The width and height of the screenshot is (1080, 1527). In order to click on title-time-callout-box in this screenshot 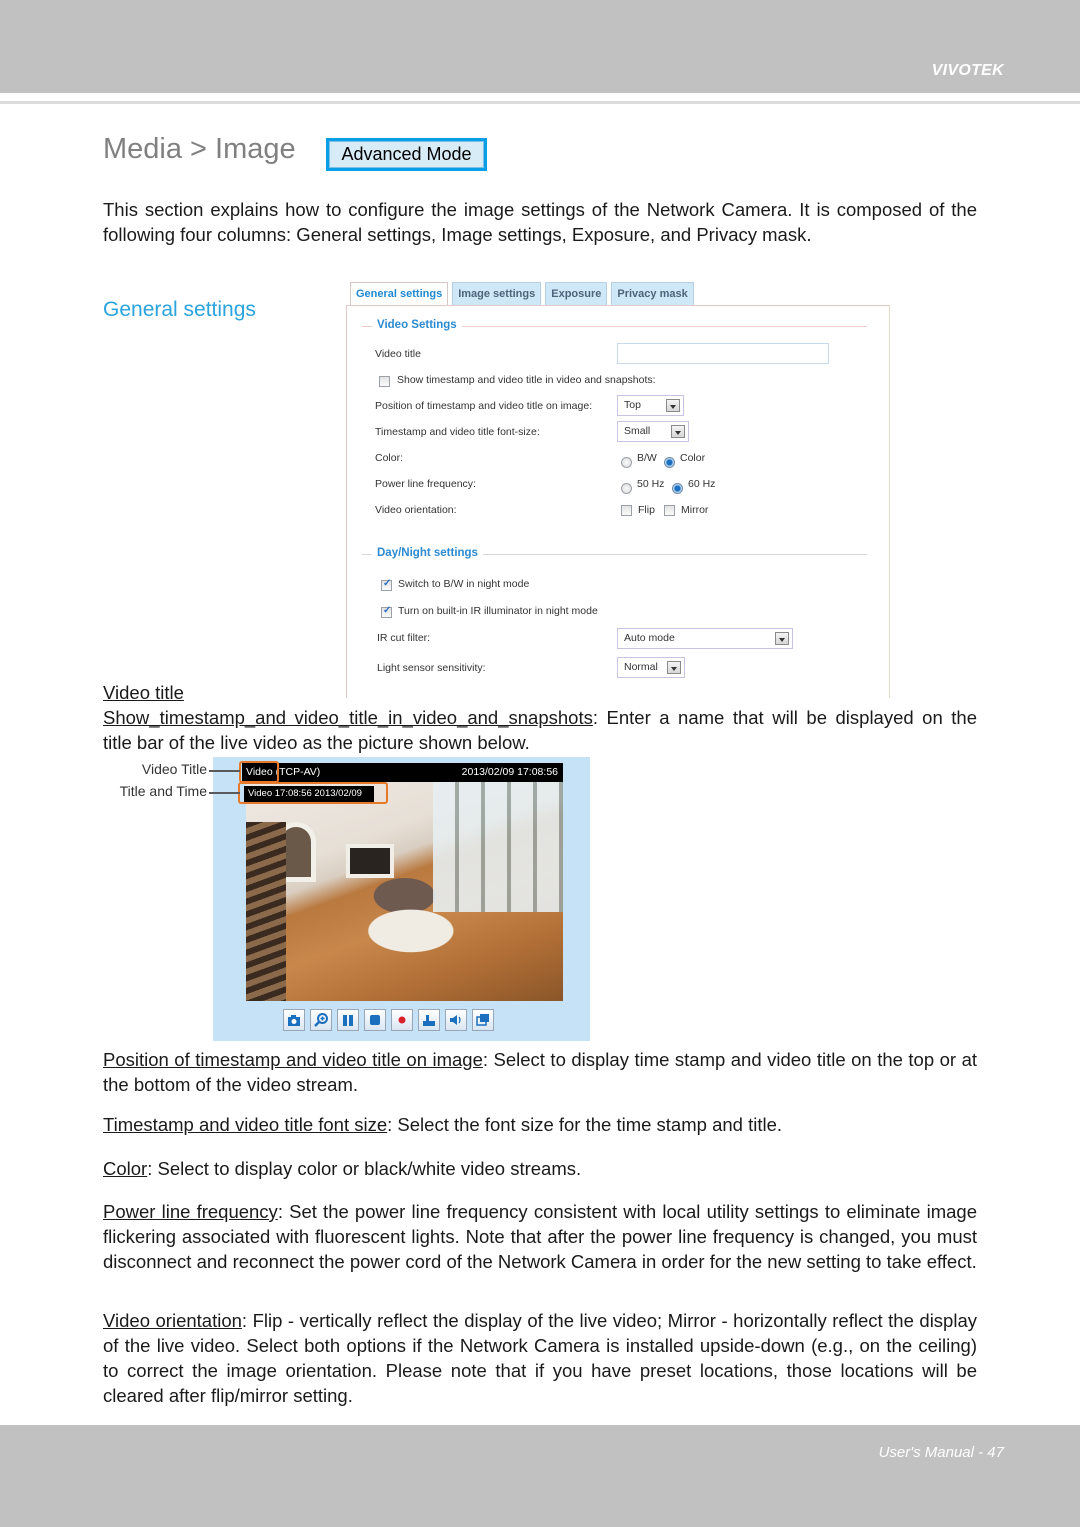, I will do `click(313, 793)`.